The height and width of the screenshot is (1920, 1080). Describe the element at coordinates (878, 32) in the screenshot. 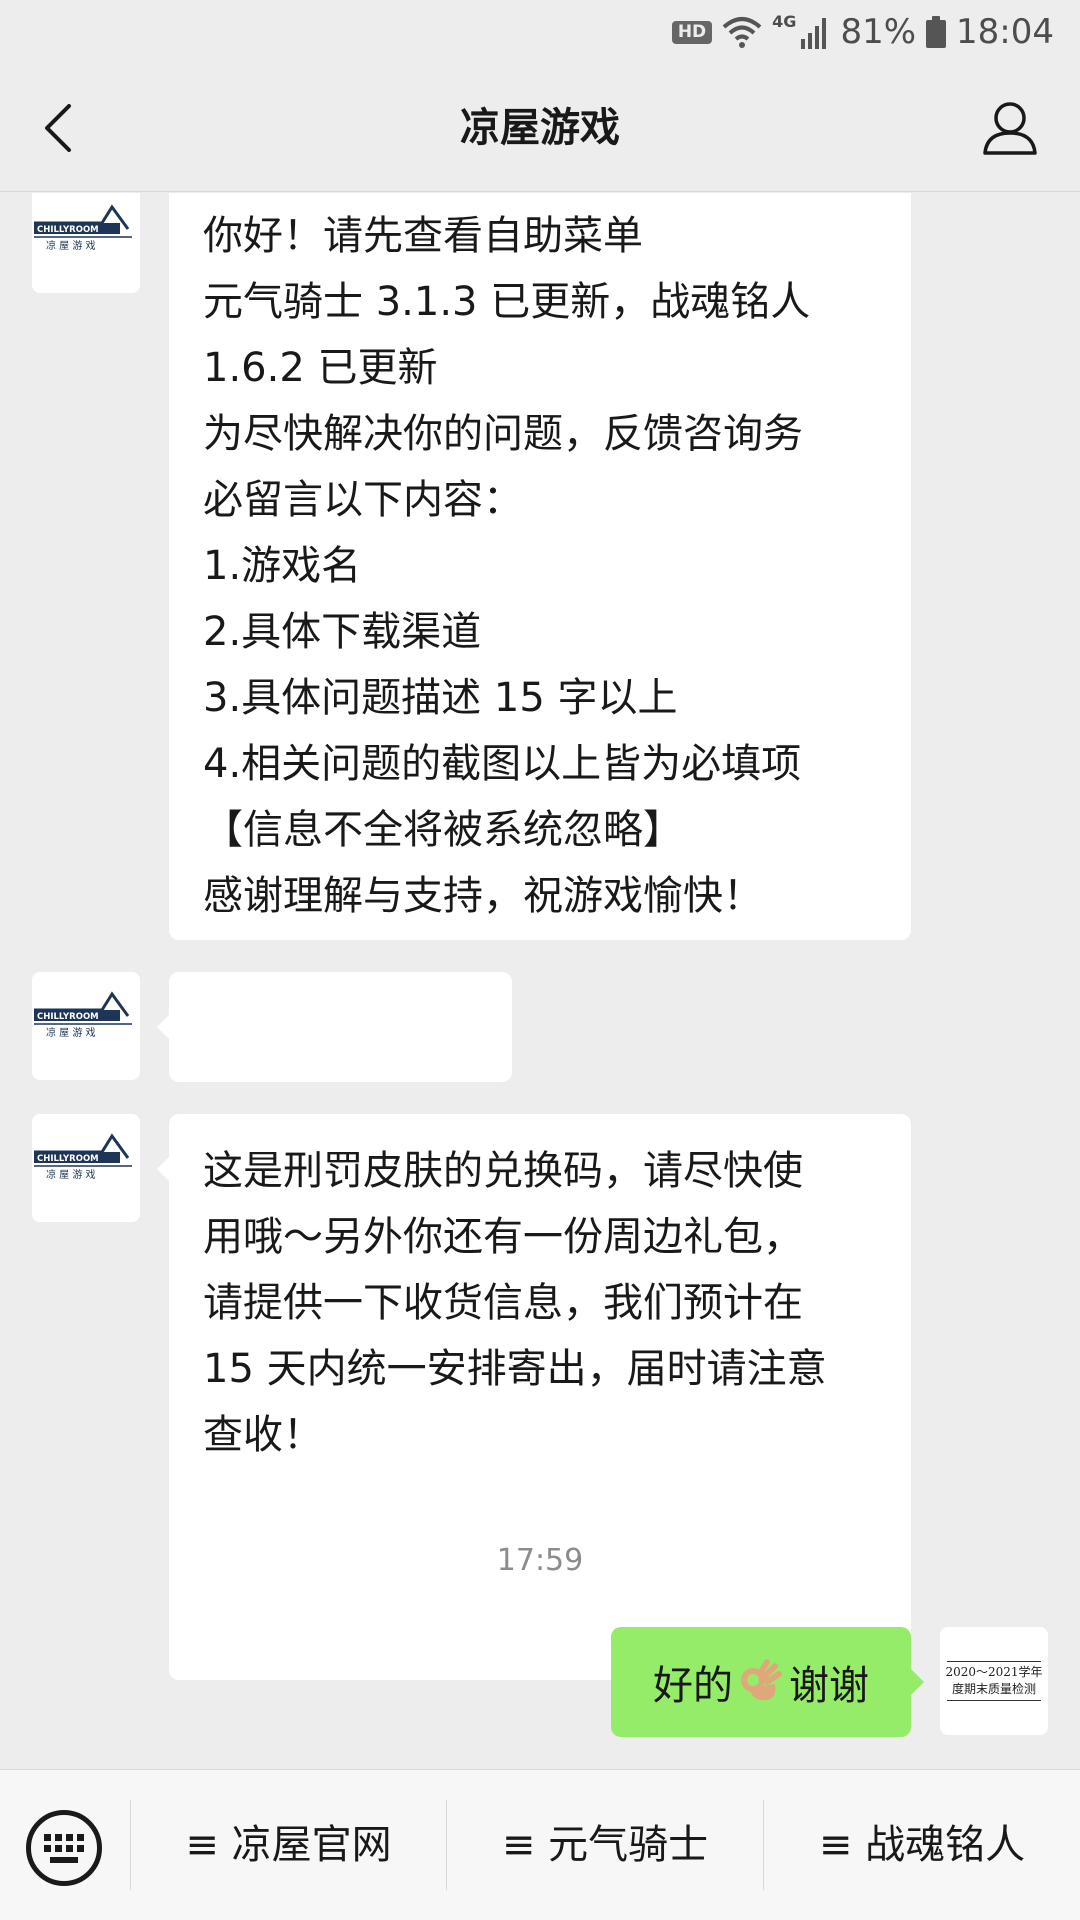

I see `battery-percent: 81%` at that location.